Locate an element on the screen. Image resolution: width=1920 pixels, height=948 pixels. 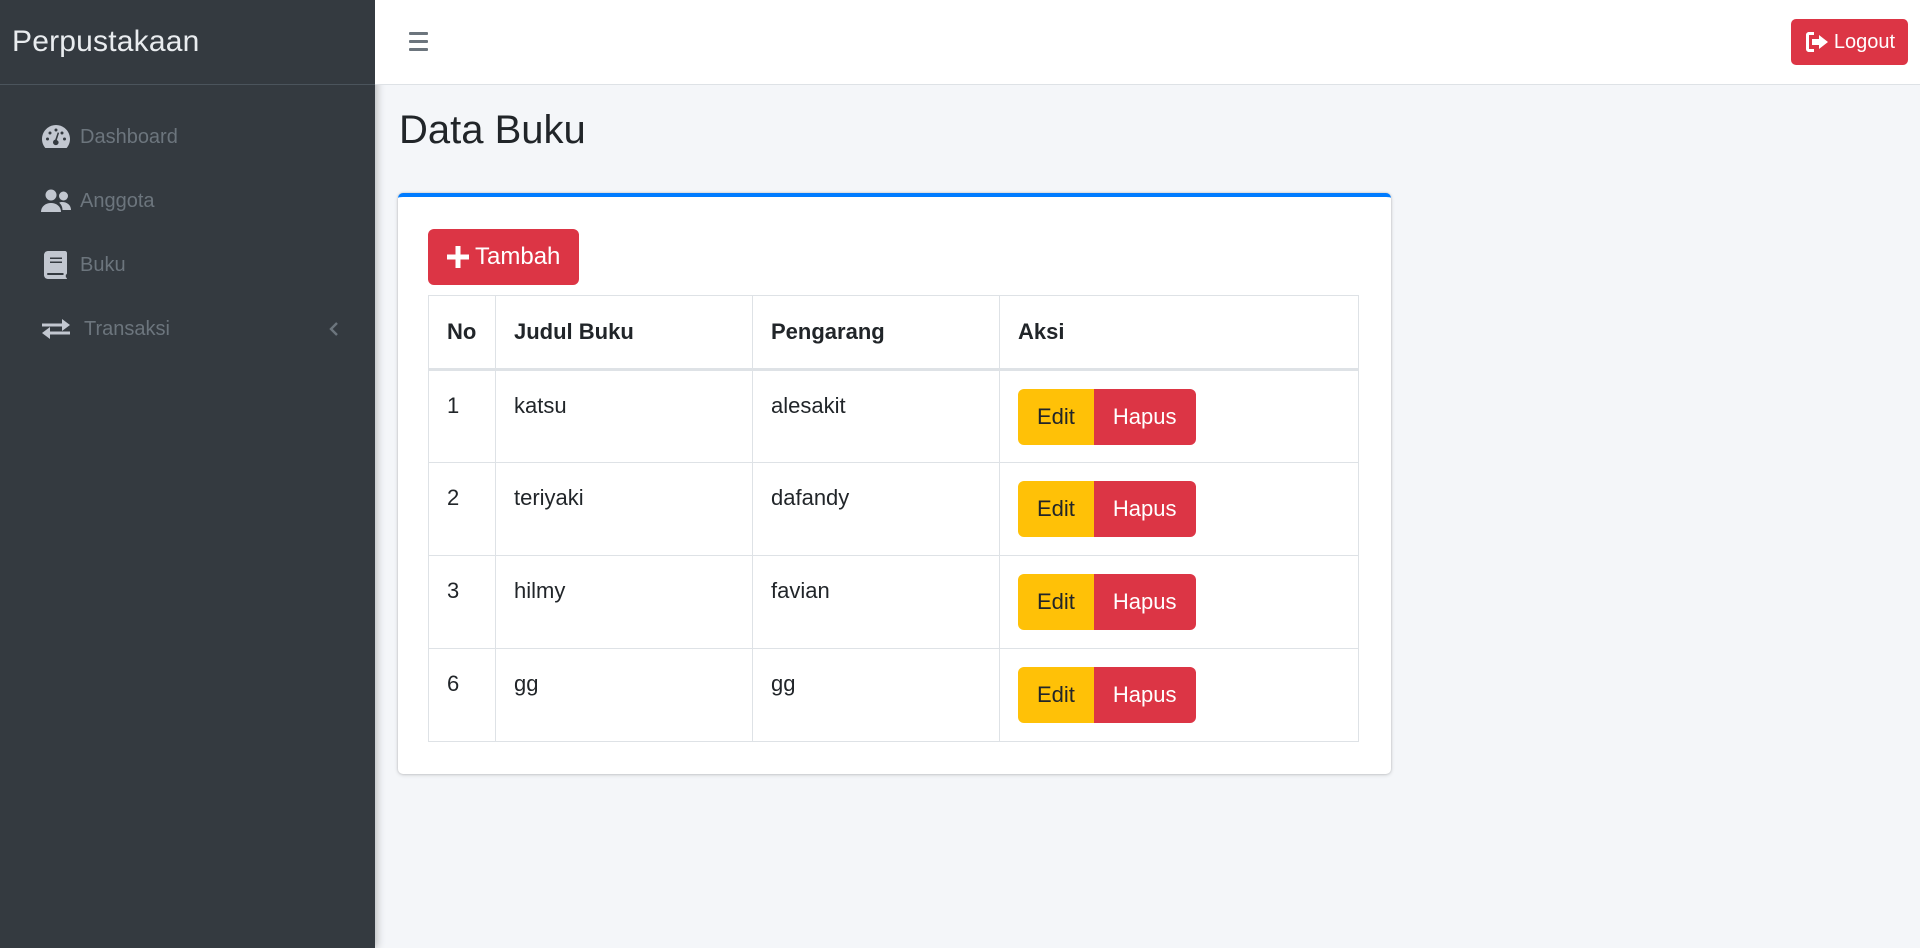
cell-pengarang: gg is located at coordinates (876, 695).